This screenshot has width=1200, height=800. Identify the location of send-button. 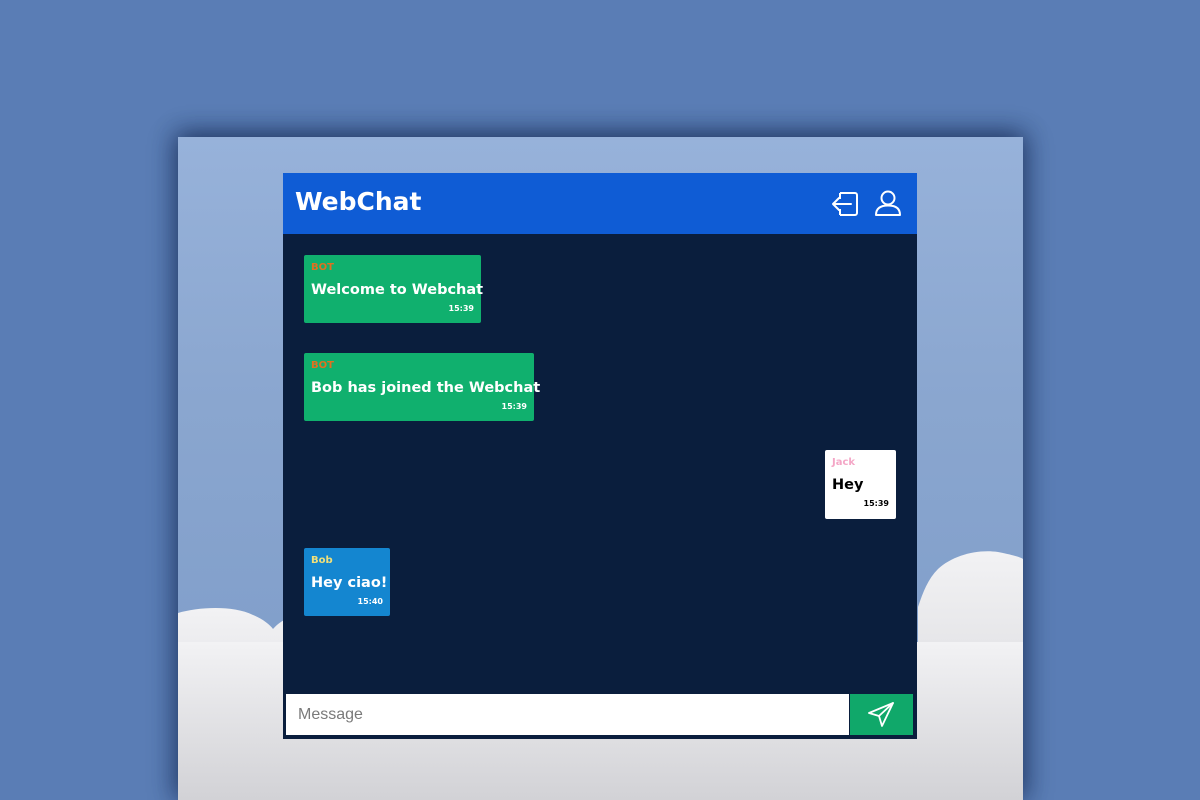
(881, 714).